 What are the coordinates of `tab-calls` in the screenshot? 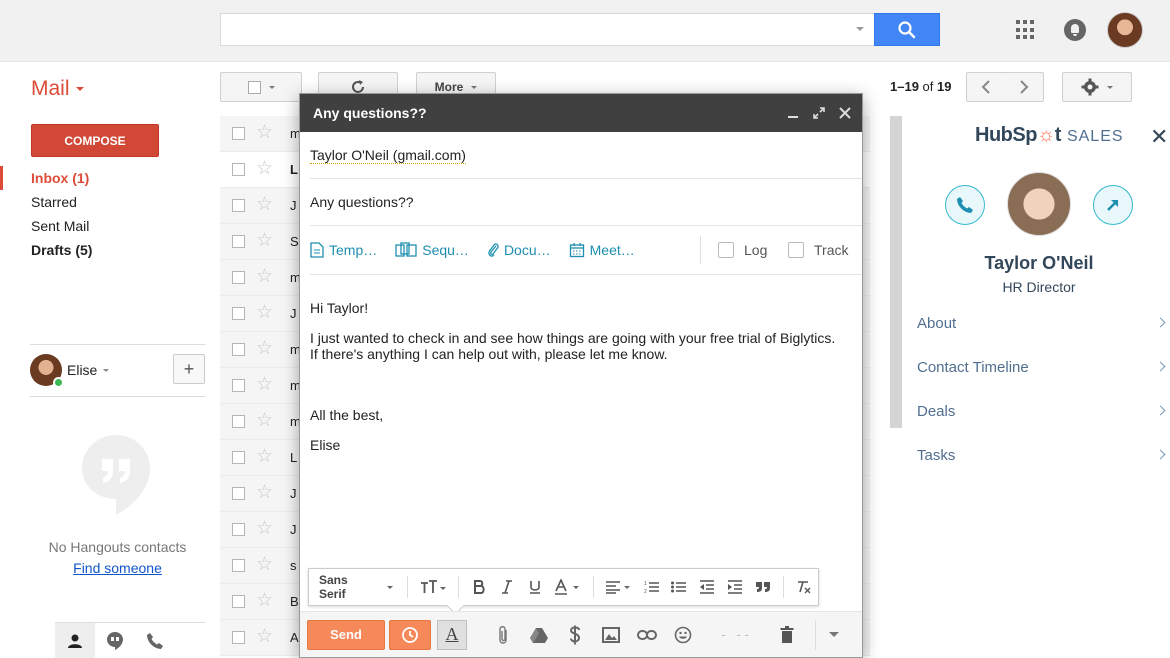 It's located at (155, 640).